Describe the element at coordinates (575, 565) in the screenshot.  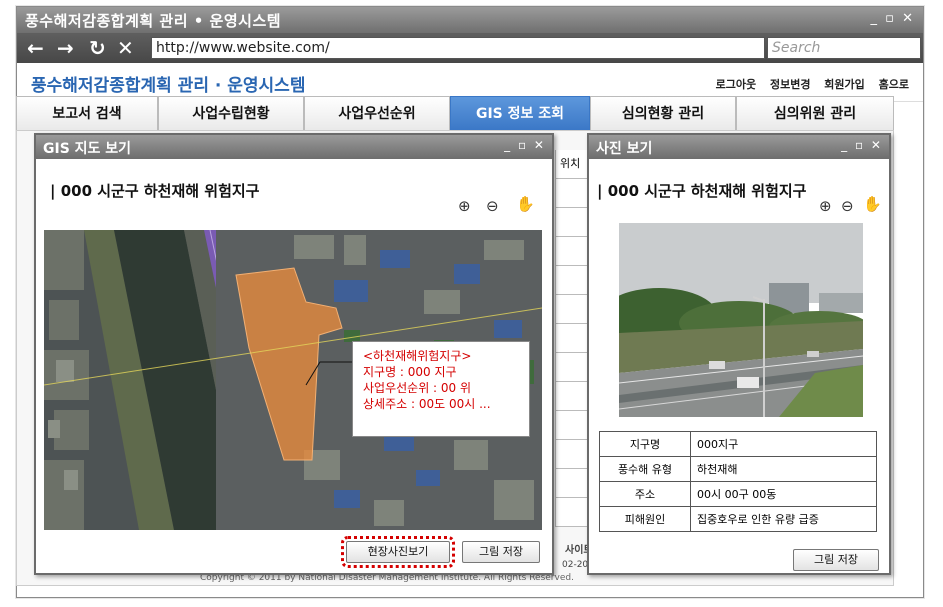
I see `footer-year: 02-20` at that location.